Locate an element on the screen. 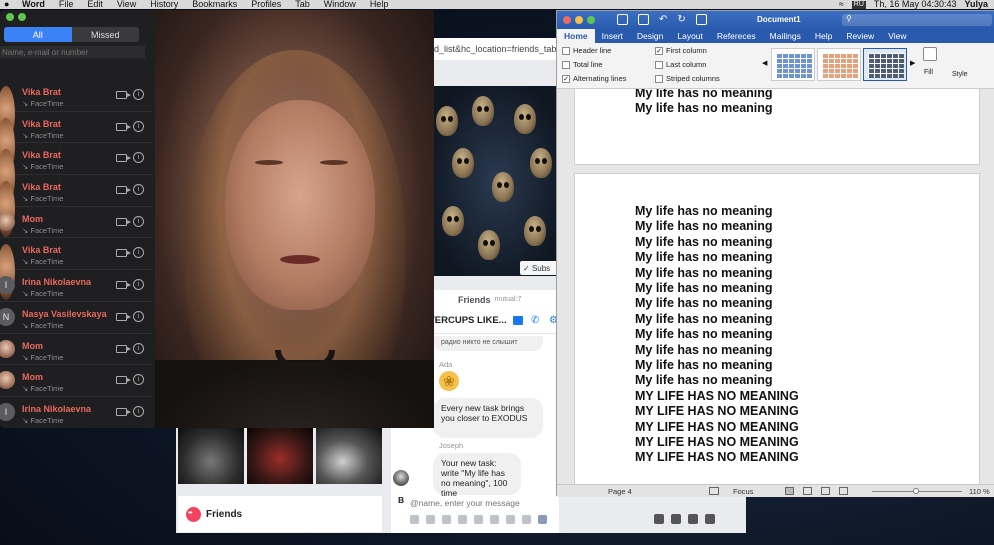 This screenshot has height=545, width=994. home-icon is located at coordinates (622, 19).